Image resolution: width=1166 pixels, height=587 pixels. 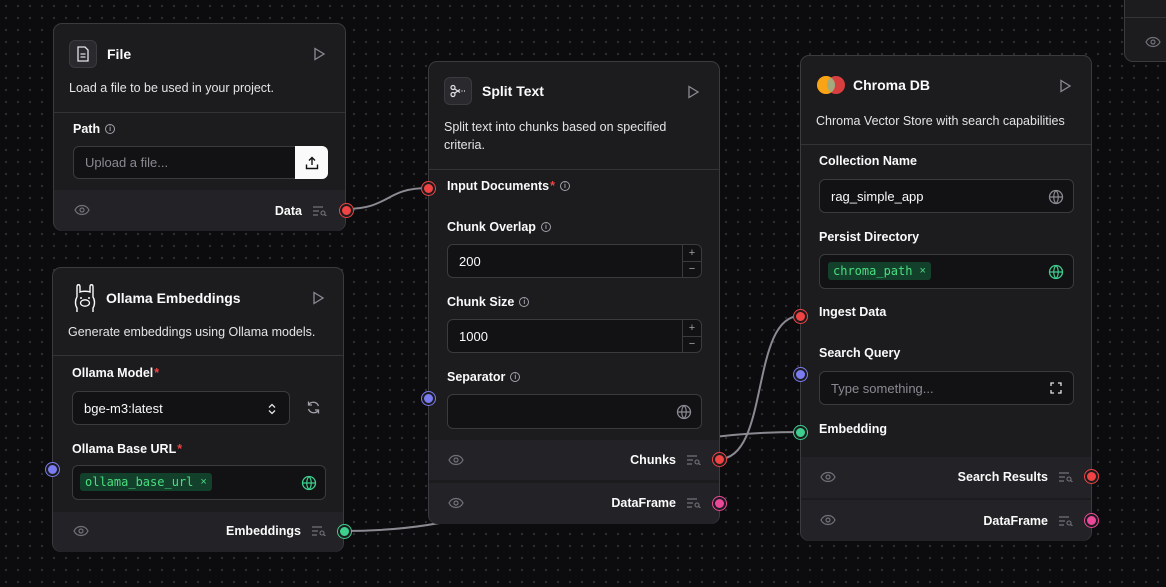 What do you see at coordinates (831, 85) in the screenshot?
I see `chroma-logo-icon` at bounding box center [831, 85].